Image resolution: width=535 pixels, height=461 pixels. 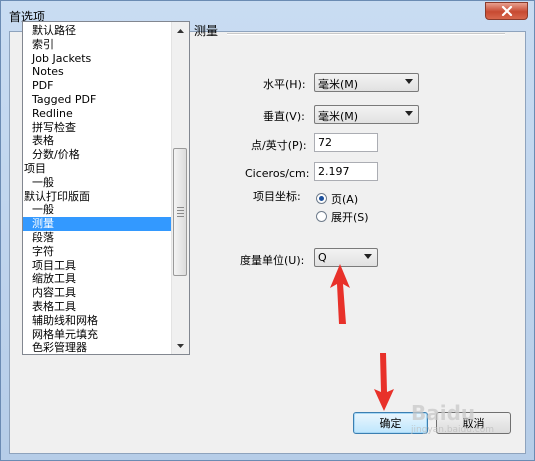 What do you see at coordinates (54, 279) in the screenshot?
I see `tree-item-label: 缩放工具` at bounding box center [54, 279].